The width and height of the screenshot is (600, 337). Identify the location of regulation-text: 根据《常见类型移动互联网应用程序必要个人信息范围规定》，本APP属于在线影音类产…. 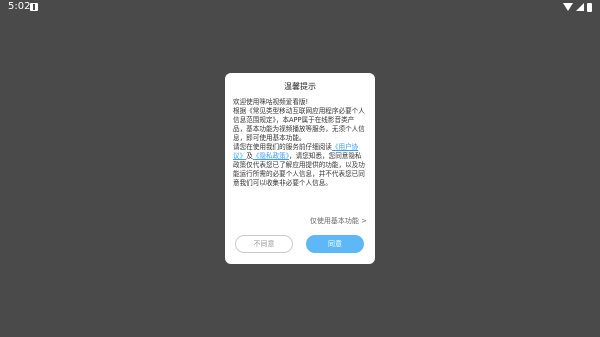
(299, 124).